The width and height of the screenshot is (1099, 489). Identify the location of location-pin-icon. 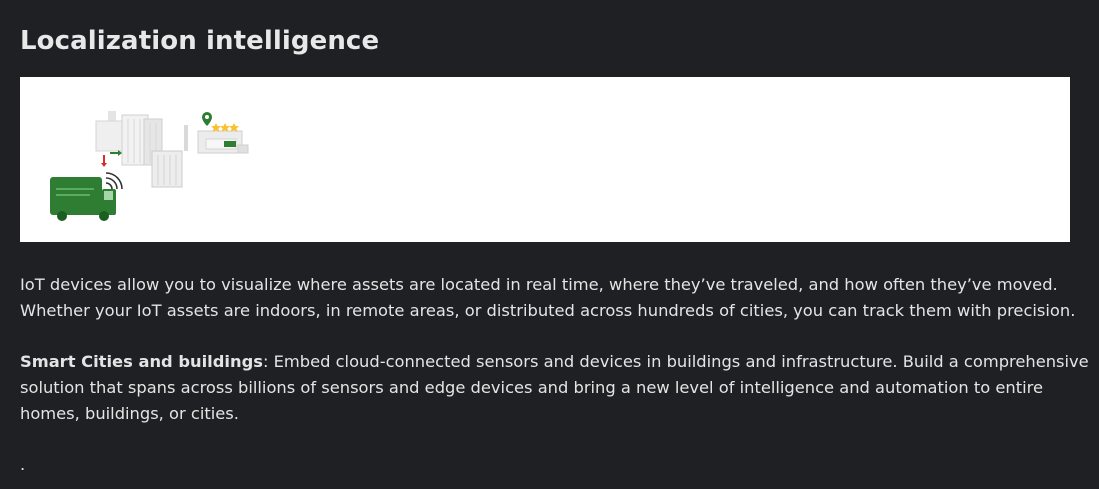
(207, 119).